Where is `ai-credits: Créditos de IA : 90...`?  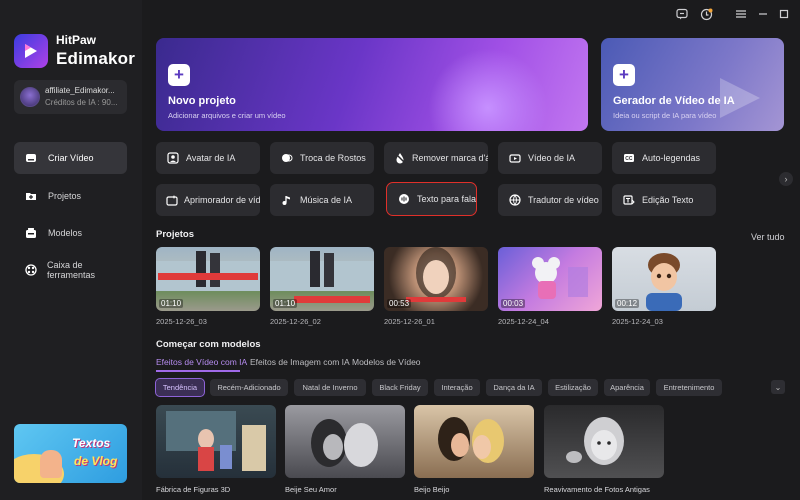 ai-credits: Créditos de IA : 90... is located at coordinates (81, 102).